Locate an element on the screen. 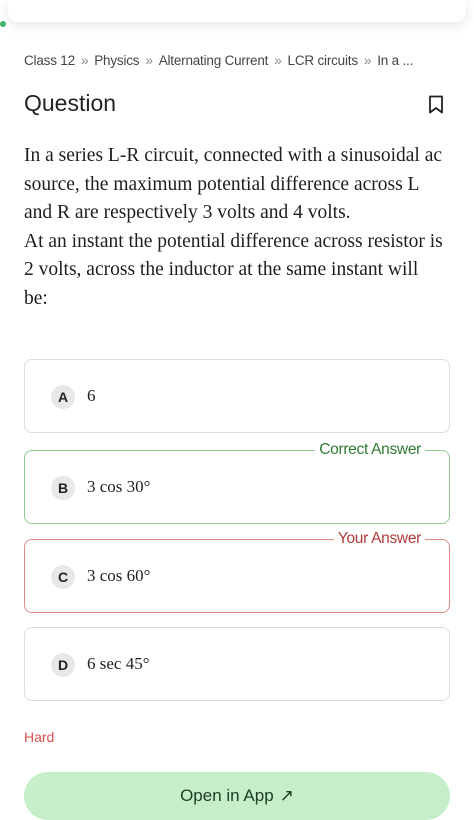 The width and height of the screenshot is (474, 820). option-text: 6 is located at coordinates (91, 395).